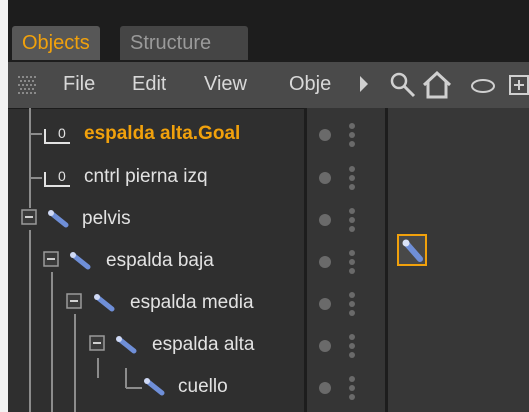 This screenshot has width=529, height=412. I want to click on menu-view: View, so click(225, 84).